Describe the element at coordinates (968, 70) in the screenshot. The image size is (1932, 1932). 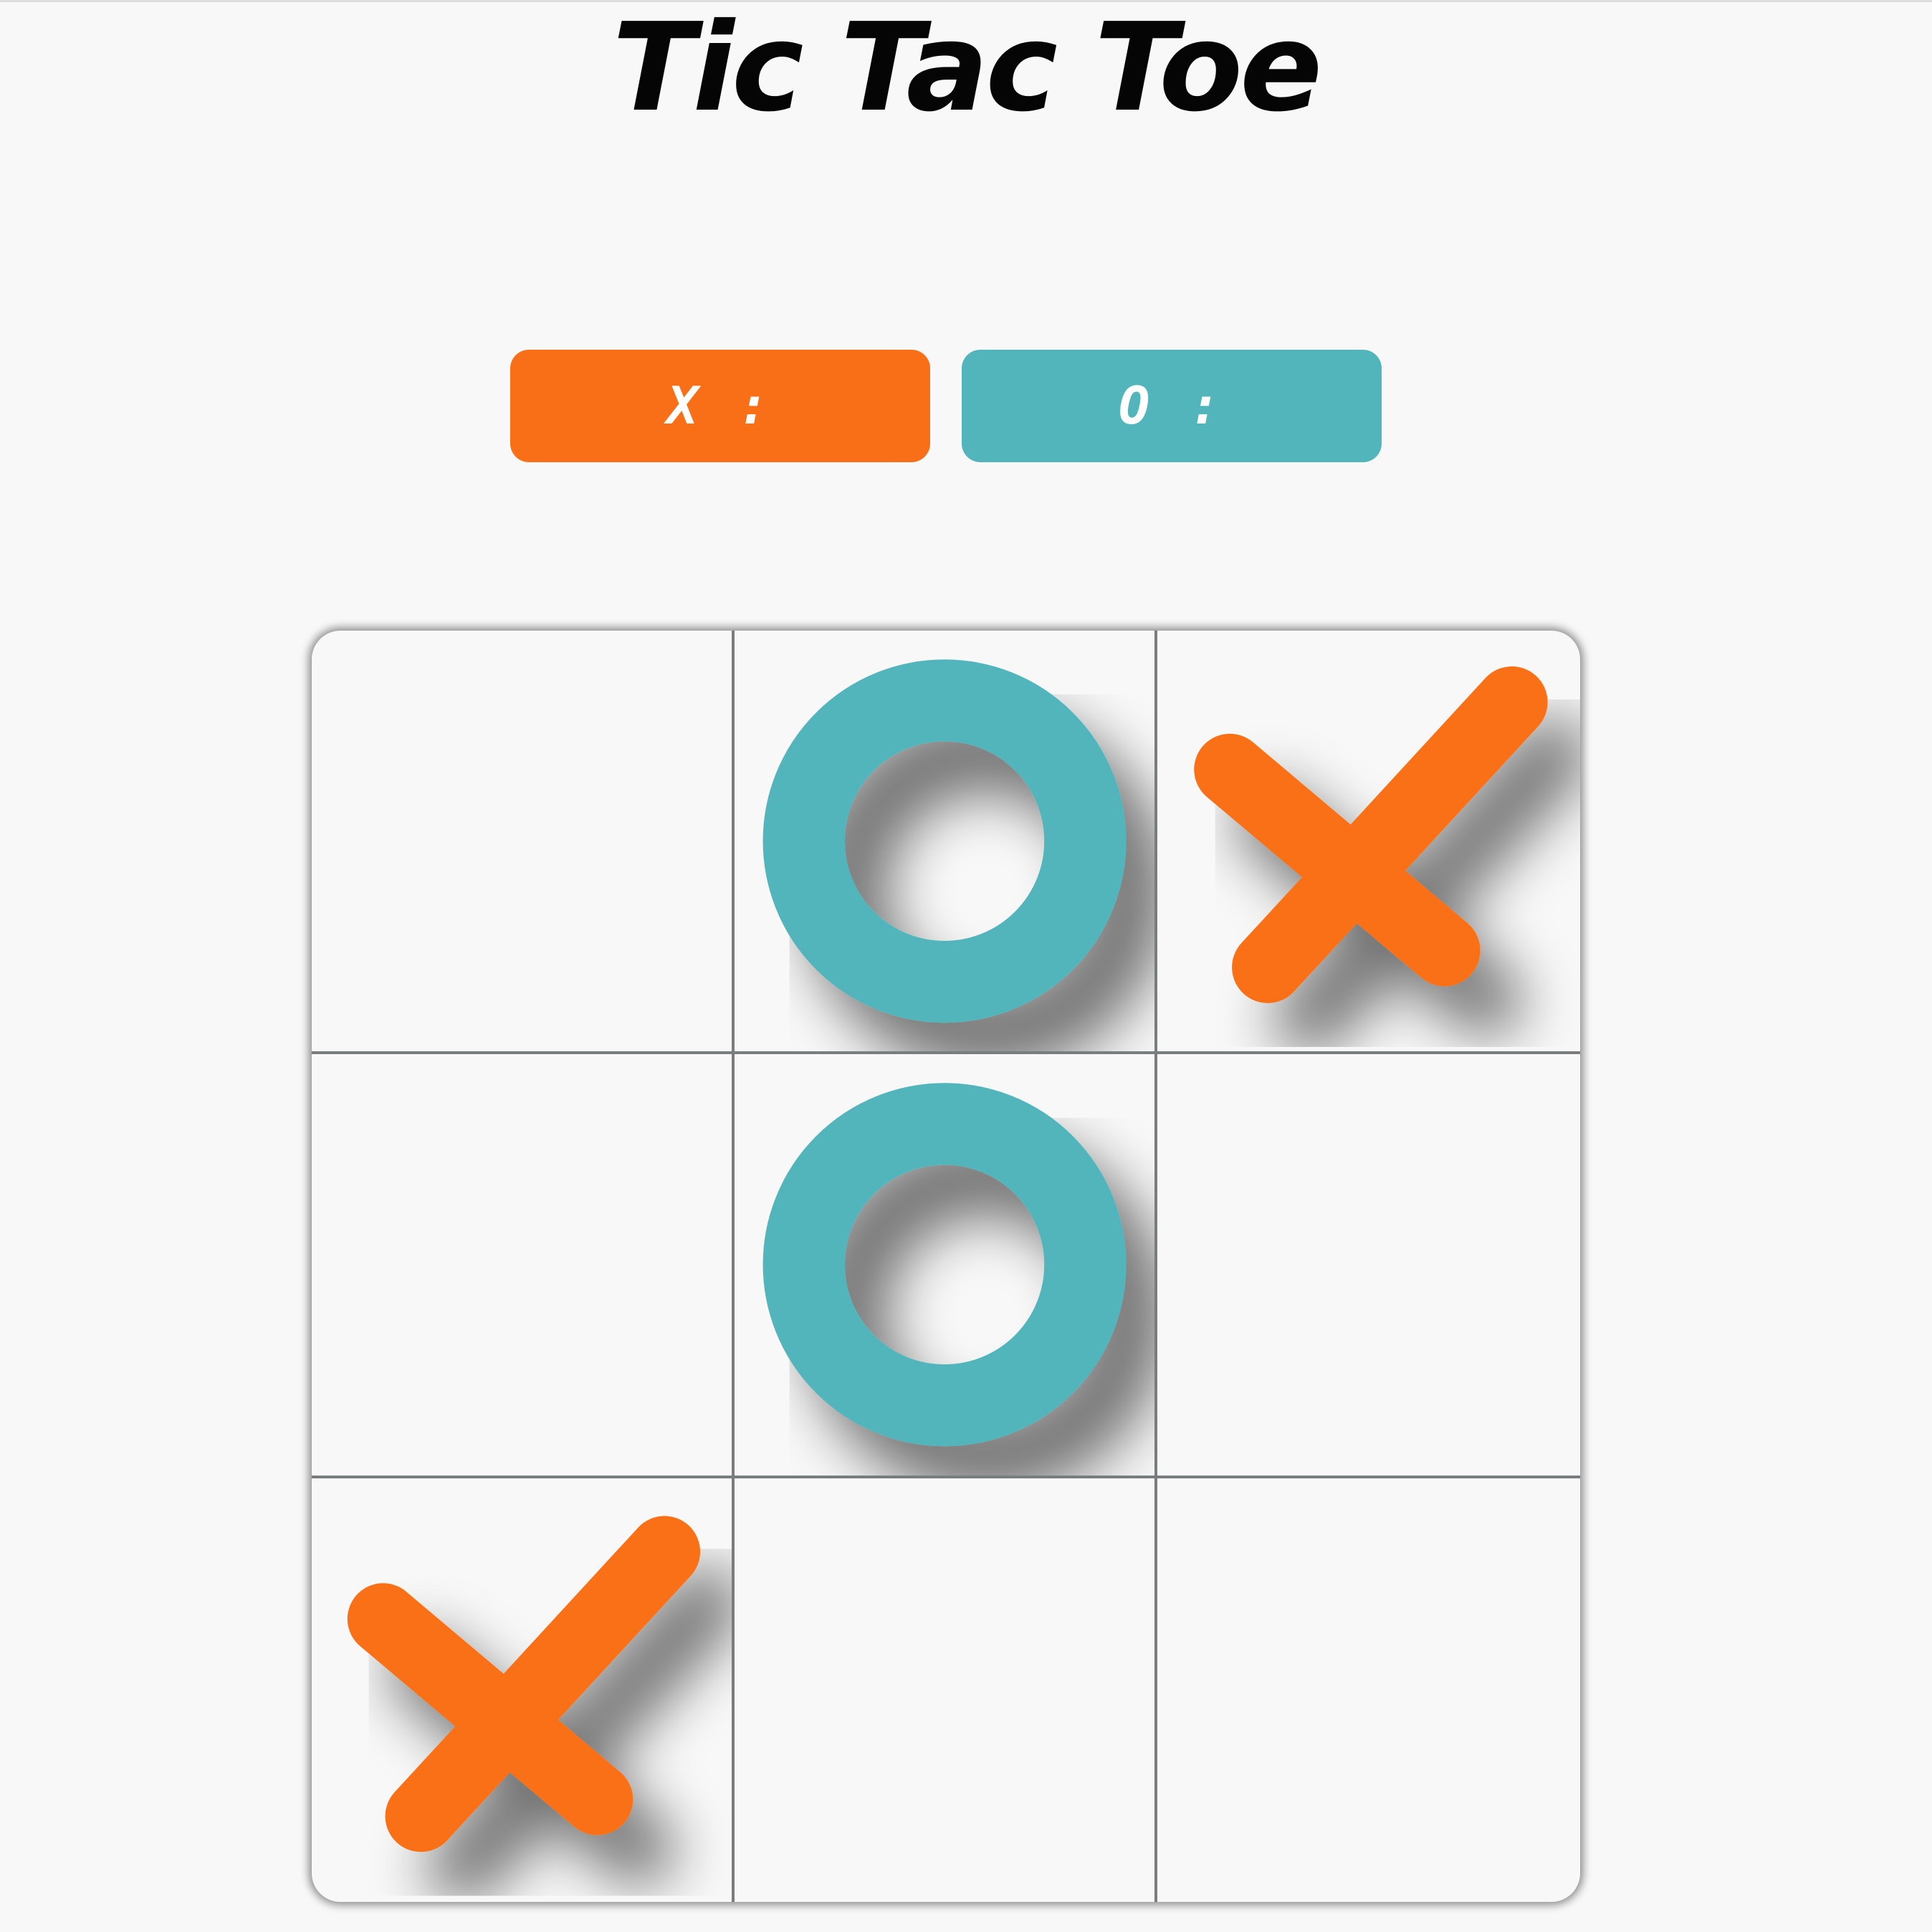
I see `page-title: Tic Tac Toe` at that location.